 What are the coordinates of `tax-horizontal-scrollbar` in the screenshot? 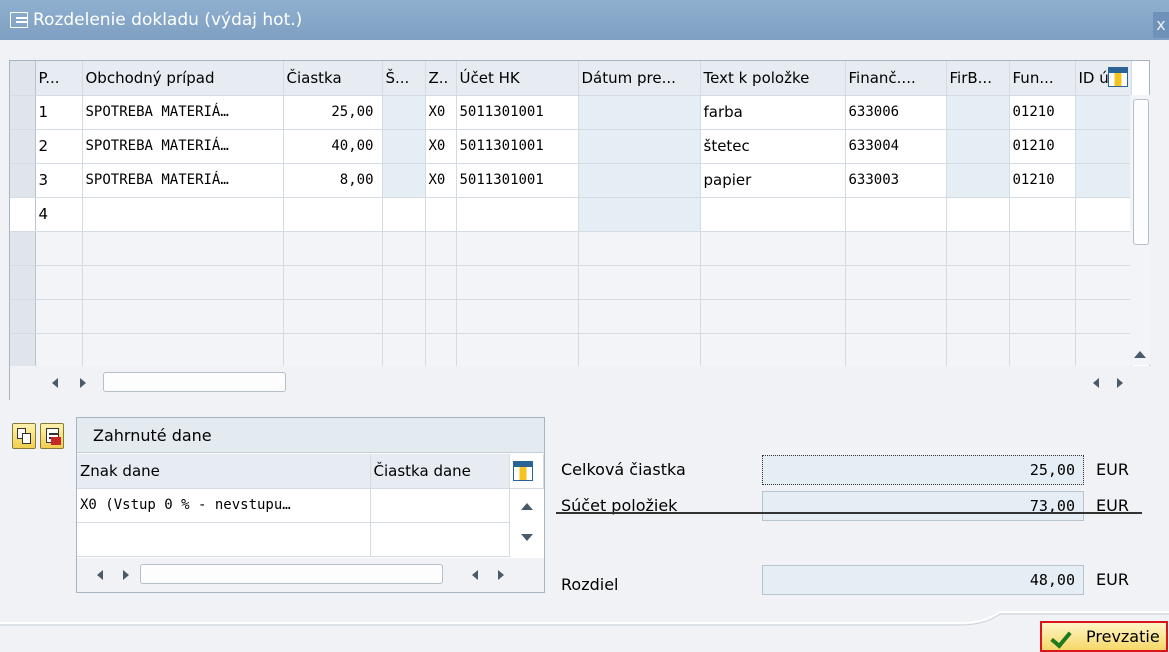 It's located at (310, 575).